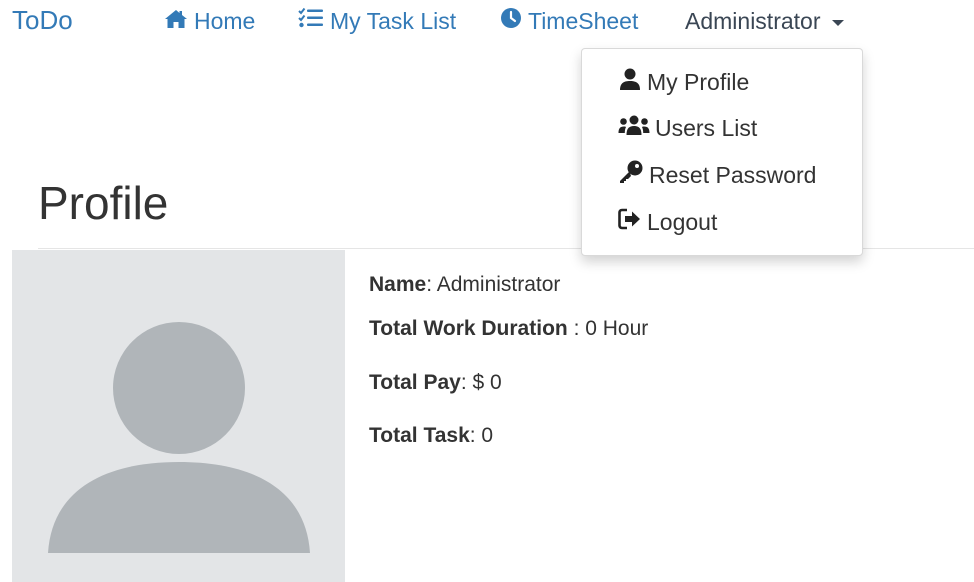  I want to click on menu-item-reset-password: Reset Password, so click(717, 175).